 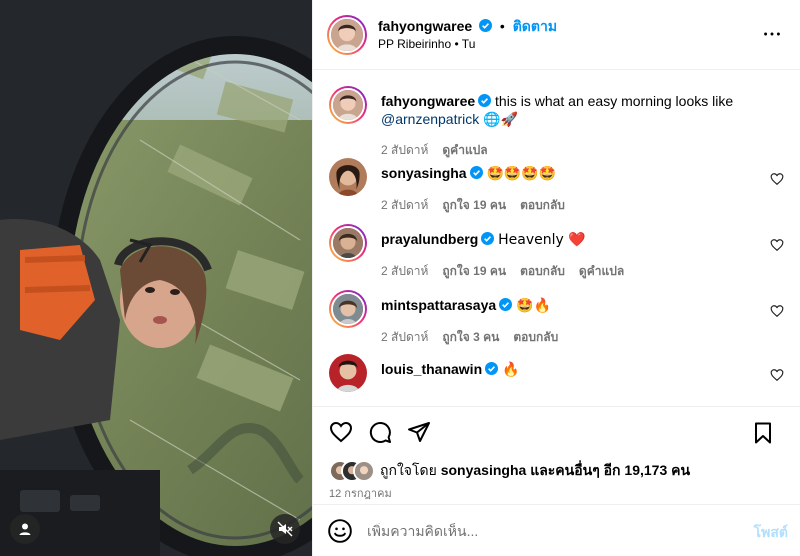 I want to click on like-button, so click(x=341, y=432).